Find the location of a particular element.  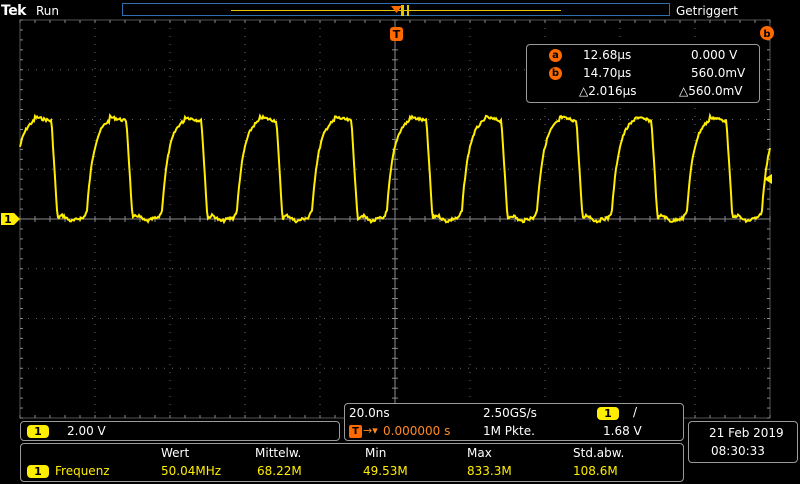

sample-rate: 2.50GS/s is located at coordinates (510, 413).